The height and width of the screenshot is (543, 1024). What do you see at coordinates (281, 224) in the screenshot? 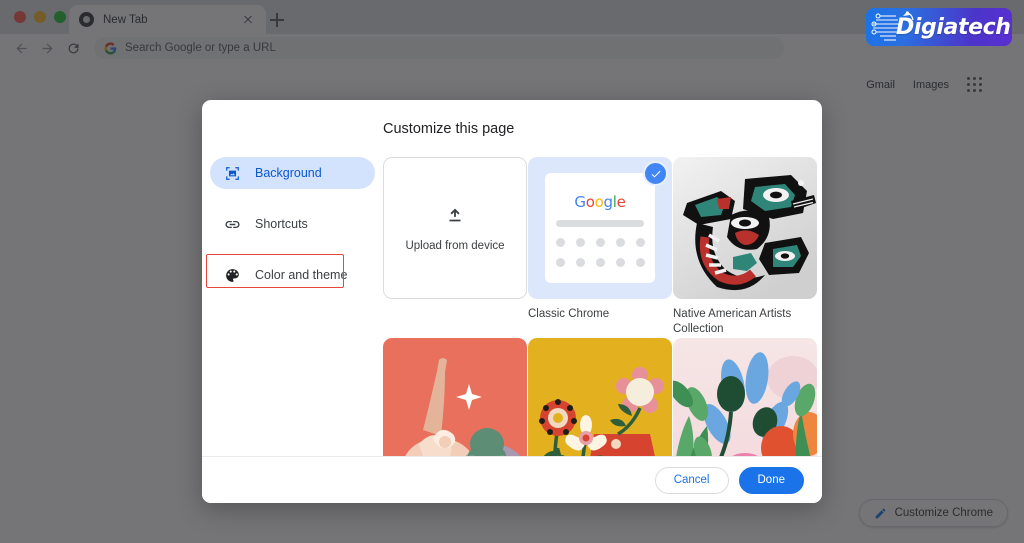
I see `sidebar-item-label: Shortcuts` at bounding box center [281, 224].